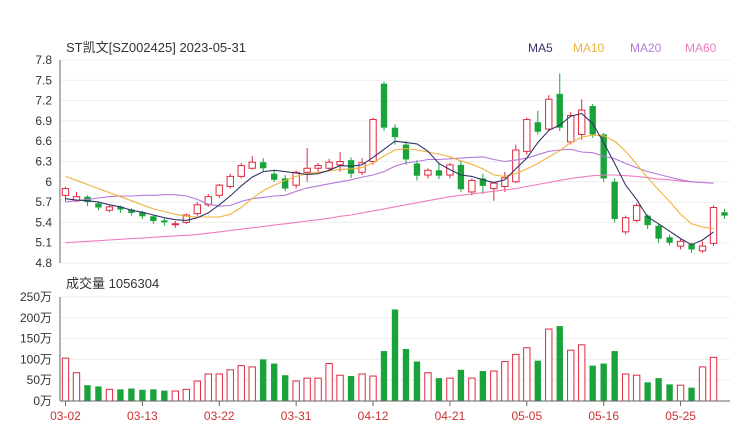 The image size is (740, 440). I want to click on chart-legend: MA5 MA10 MA20 MA60, so click(622, 48).